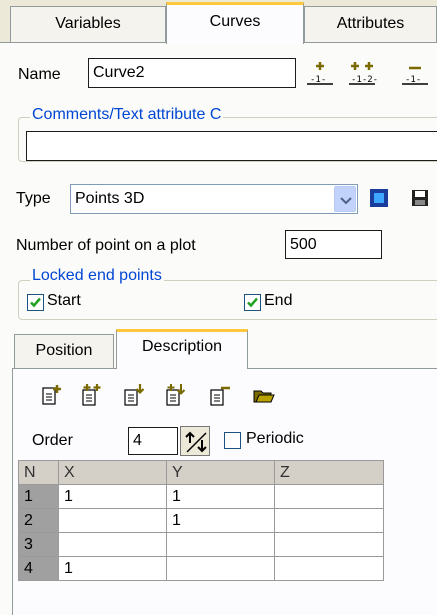 The width and height of the screenshot is (437, 615). Describe the element at coordinates (97, 276) in the screenshot. I see `locked-legend: Locked end points` at that location.